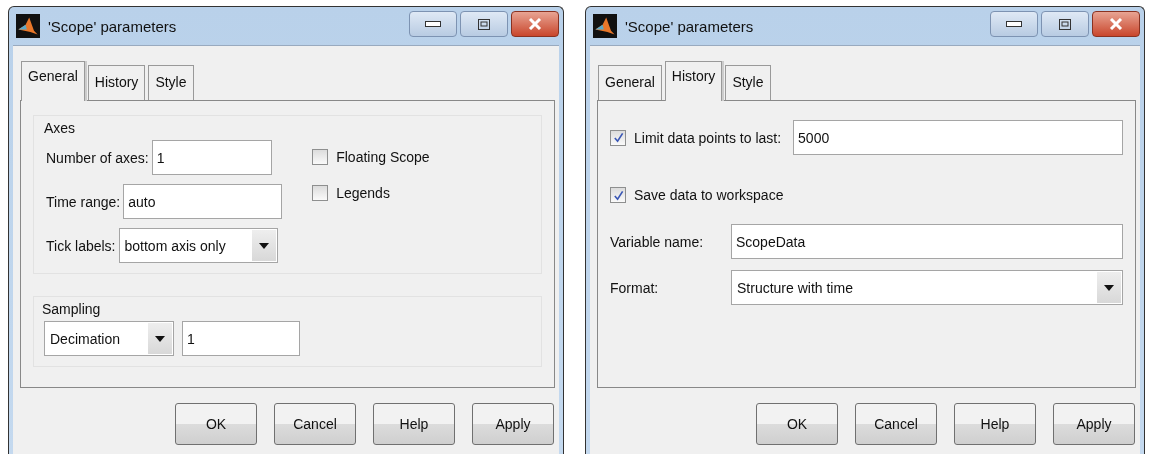  Describe the element at coordinates (203, 201) in the screenshot. I see `text-field: auto` at that location.